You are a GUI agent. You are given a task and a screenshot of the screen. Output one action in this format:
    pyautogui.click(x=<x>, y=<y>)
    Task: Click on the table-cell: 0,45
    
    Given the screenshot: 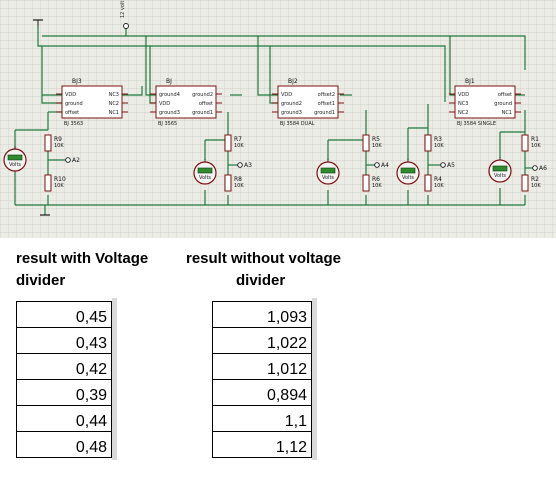 What is the action you would take?
    pyautogui.click(x=64, y=314)
    